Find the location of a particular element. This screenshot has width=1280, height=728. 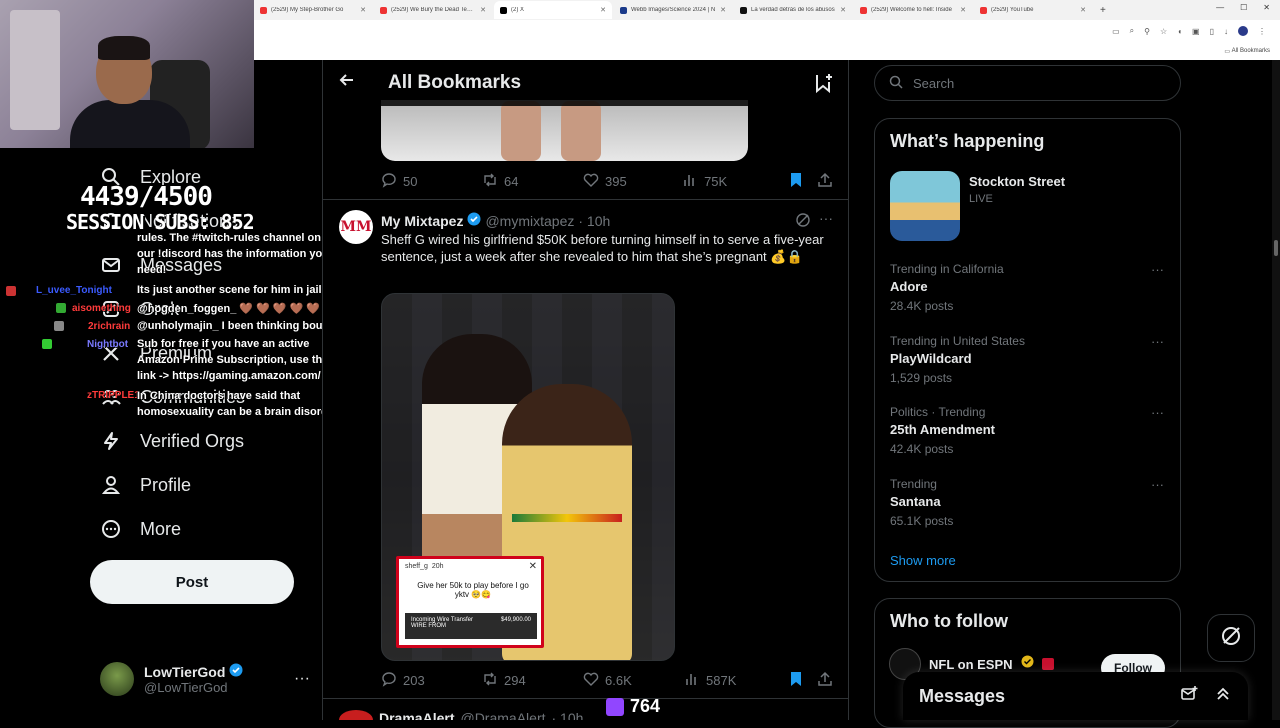

like-count: 6.6K is located at coordinates (618, 680).